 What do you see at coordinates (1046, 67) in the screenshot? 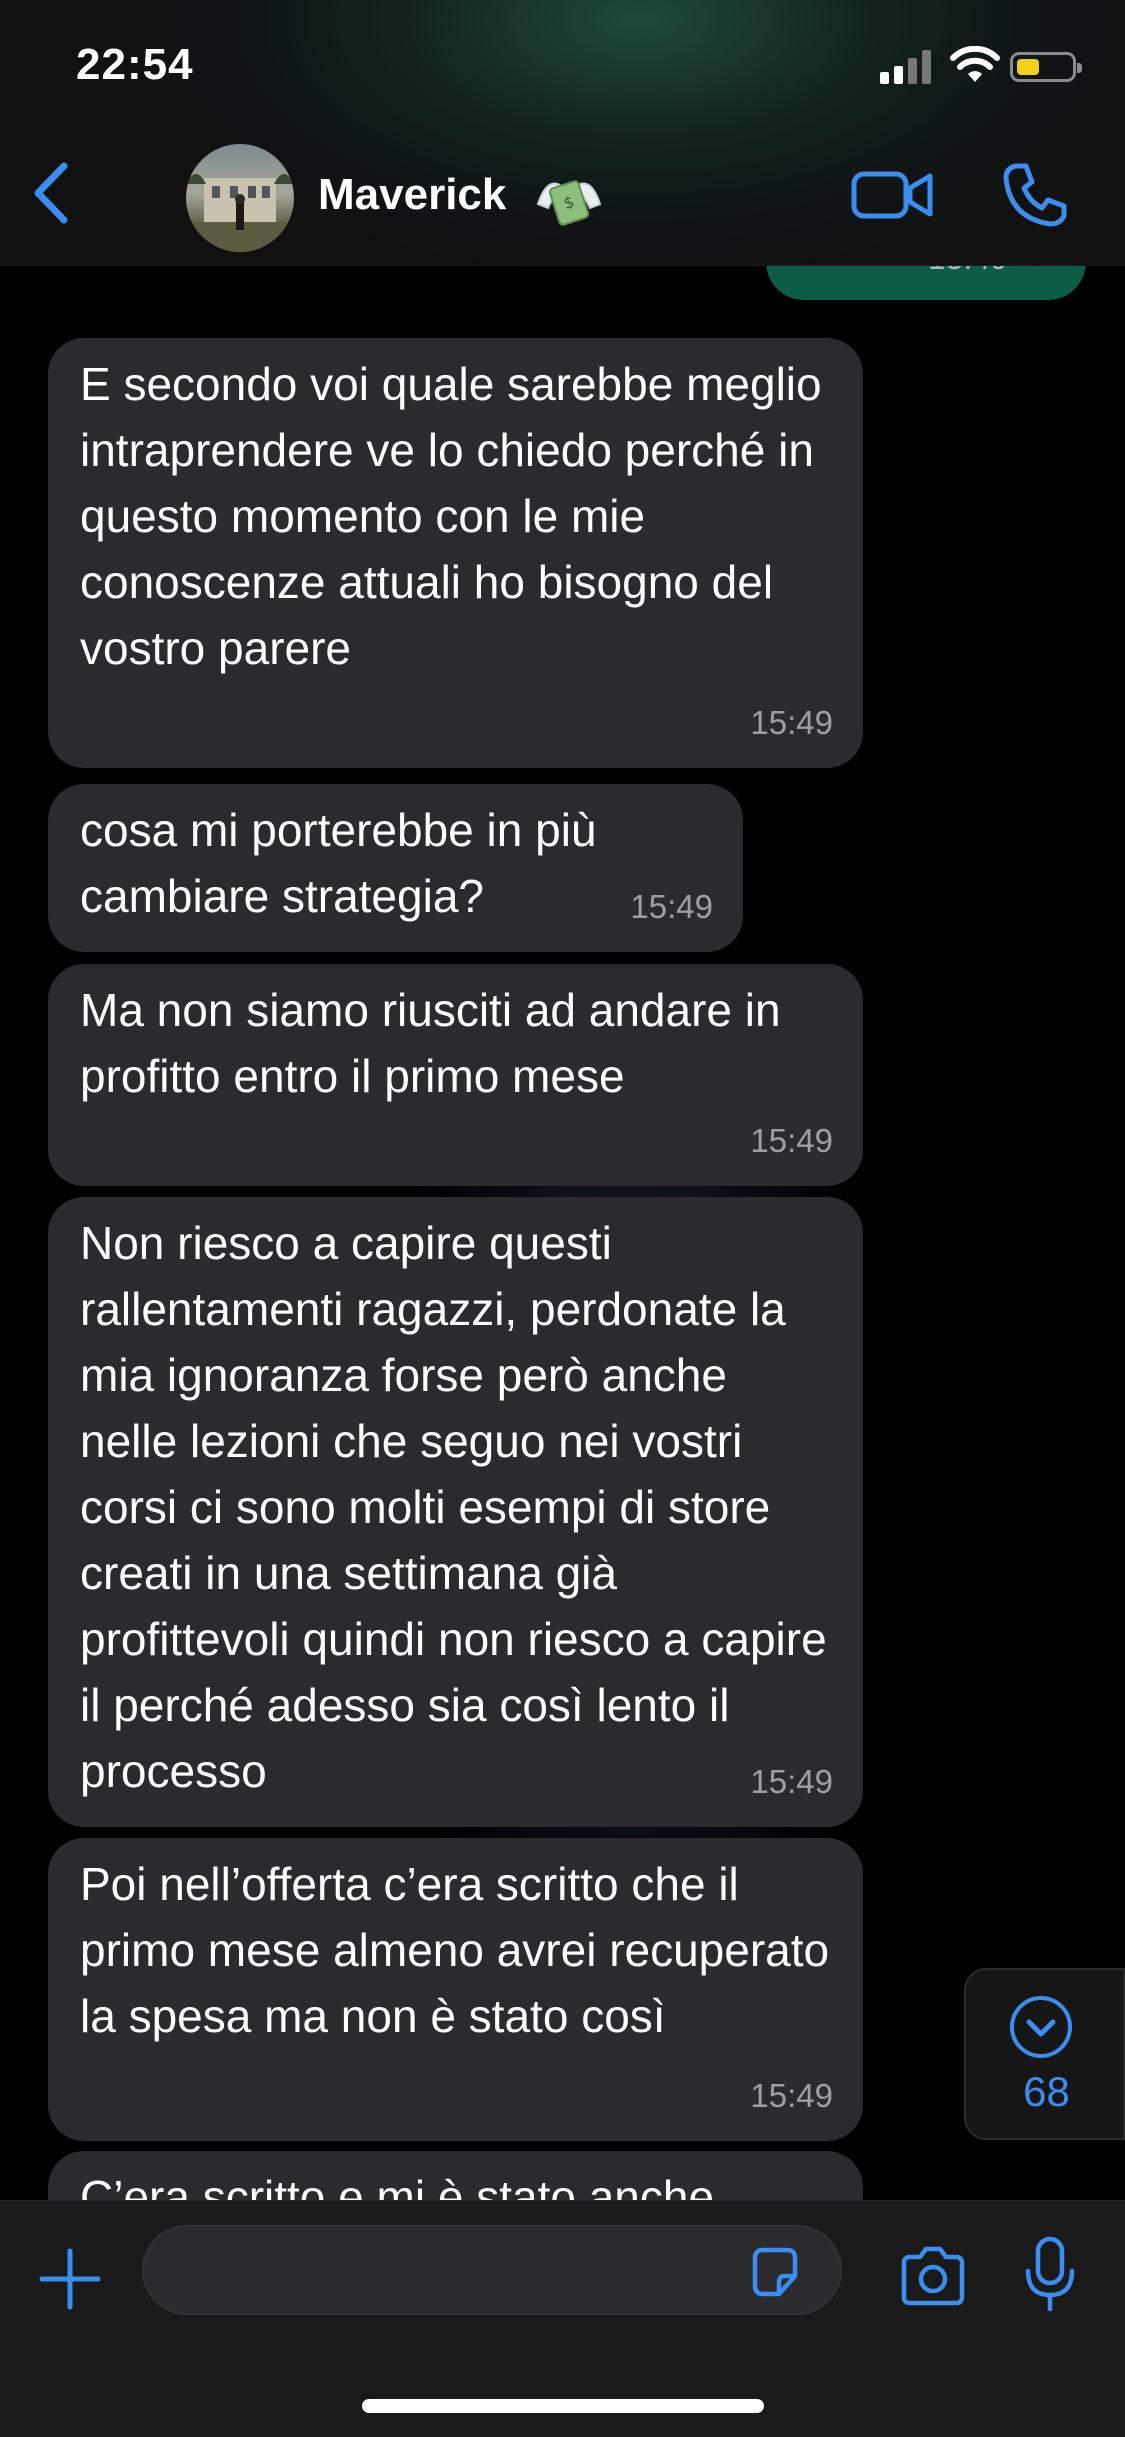
I see `battery-icon` at bounding box center [1046, 67].